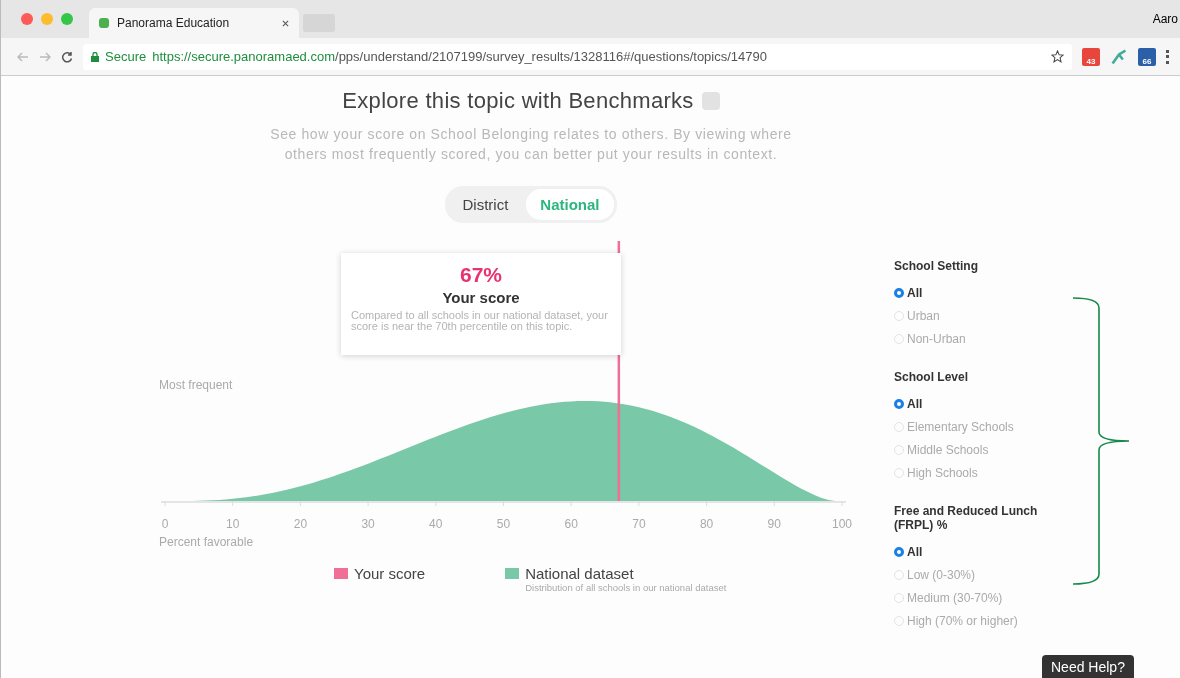  Describe the element at coordinates (67, 56) in the screenshot. I see `reload-icon` at that location.